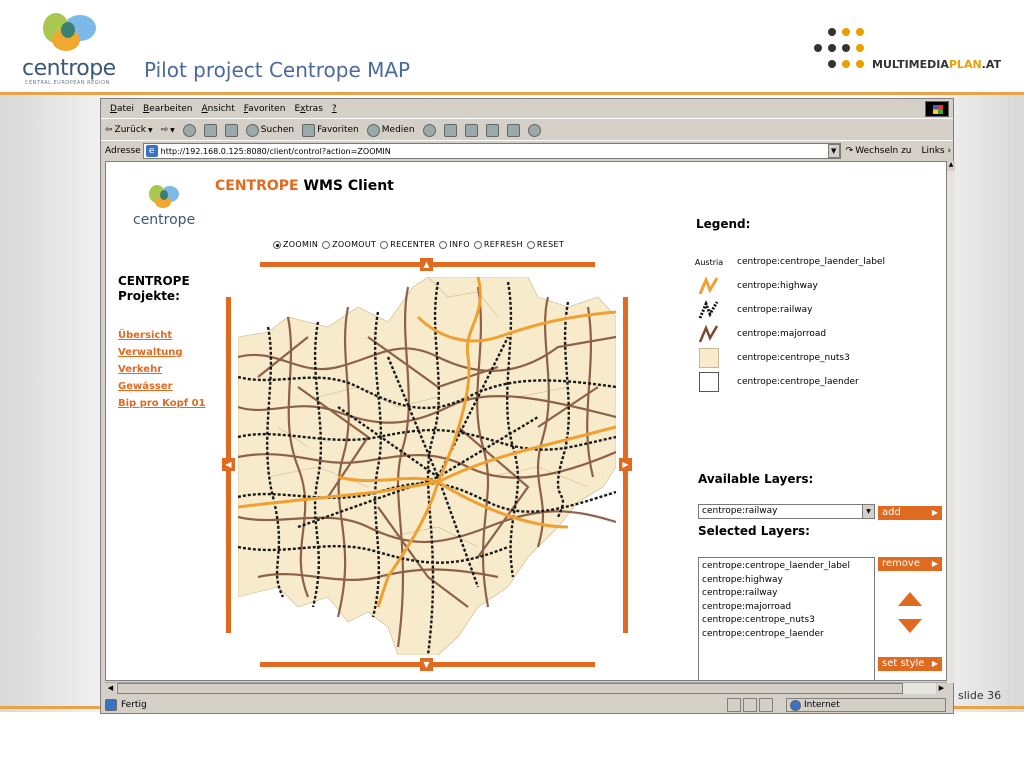 The height and width of the screenshot is (768, 1024). Describe the element at coordinates (164, 130) in the screenshot. I see `forward-arrow-icon: ⇨` at that location.